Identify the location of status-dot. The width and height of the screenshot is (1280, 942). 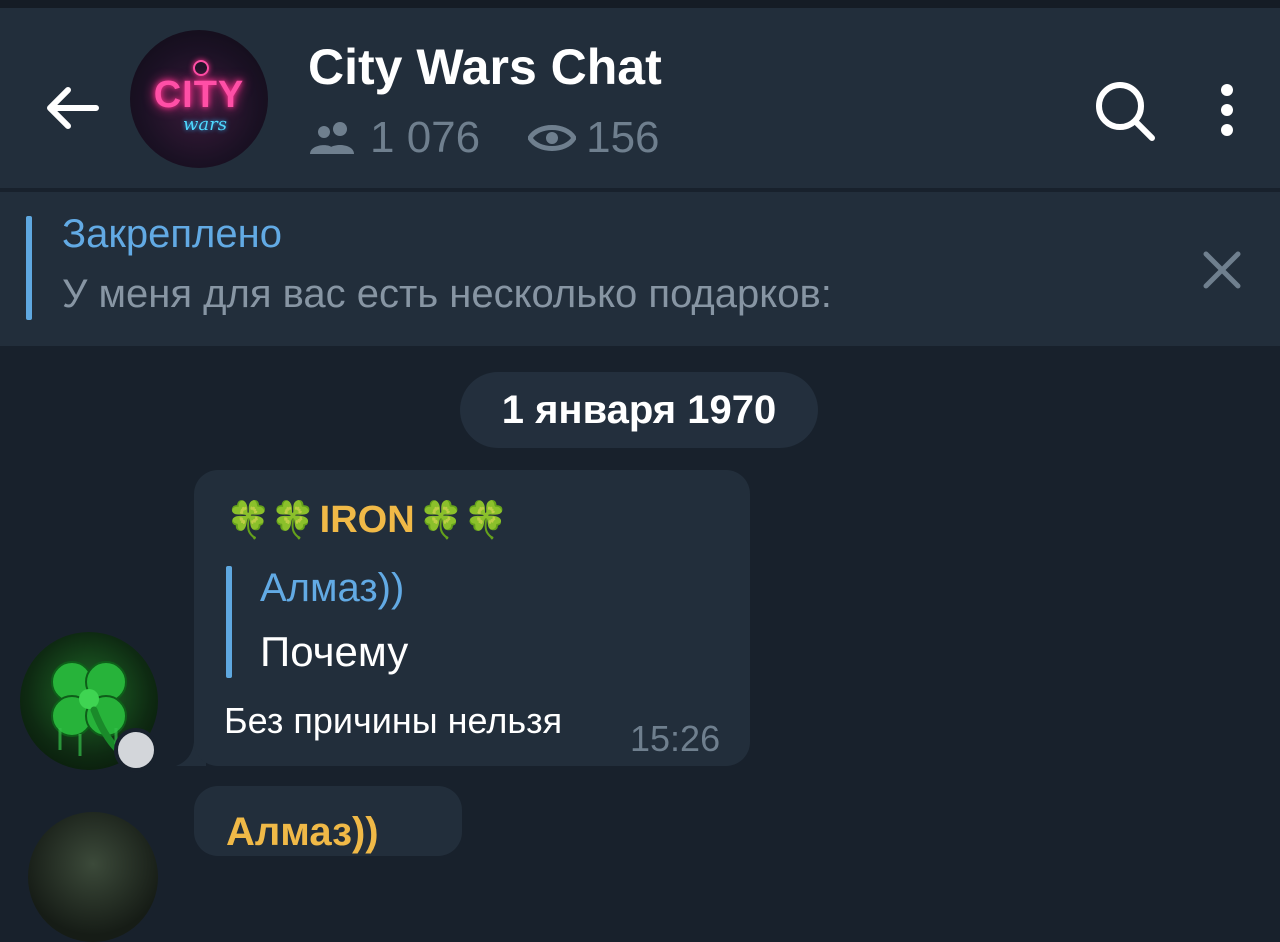
(136, 750).